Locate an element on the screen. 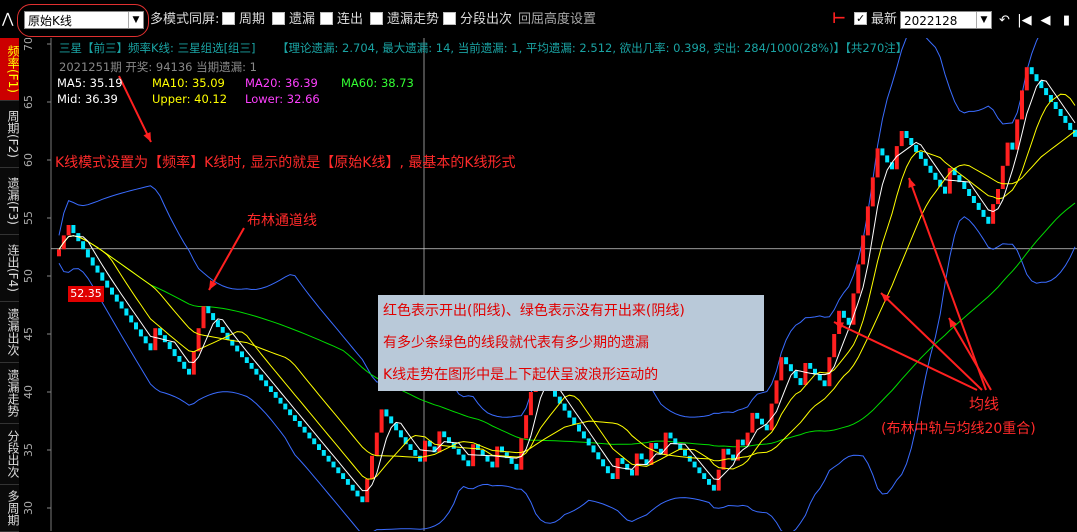 The image size is (1077, 532). checkbox-period: 周期 is located at coordinates (243, 20).